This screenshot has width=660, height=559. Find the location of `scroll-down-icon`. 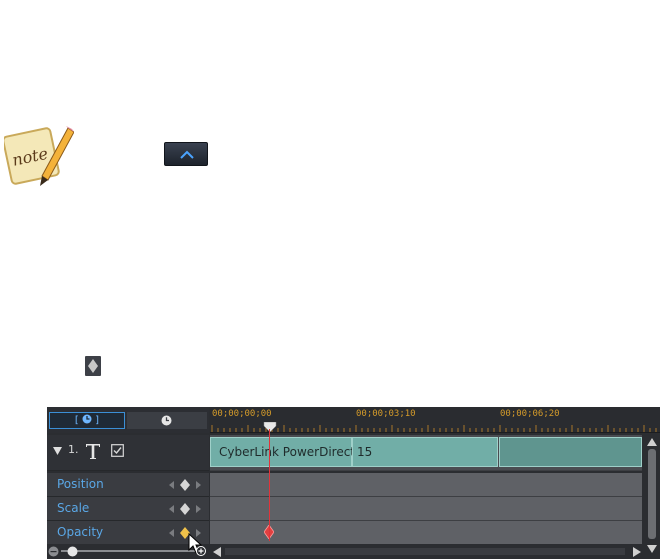

scroll-down-icon is located at coordinates (652, 549).